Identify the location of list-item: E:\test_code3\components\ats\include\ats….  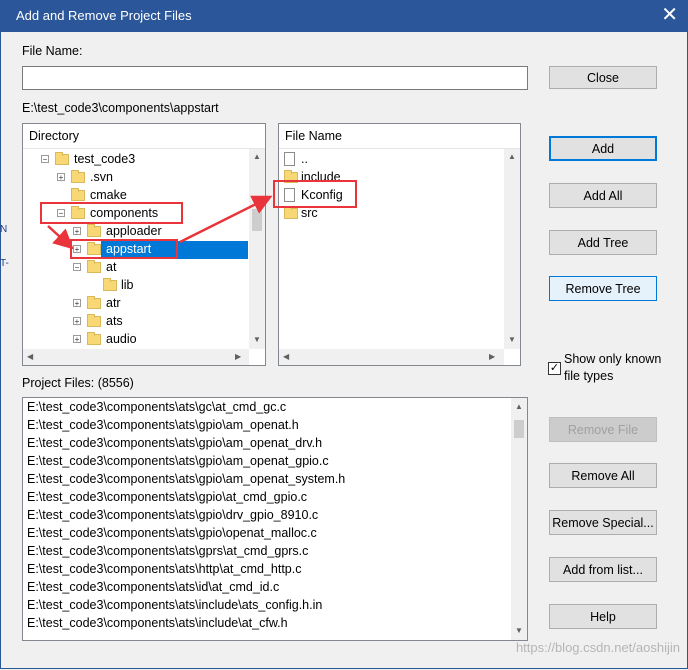
(174, 607).